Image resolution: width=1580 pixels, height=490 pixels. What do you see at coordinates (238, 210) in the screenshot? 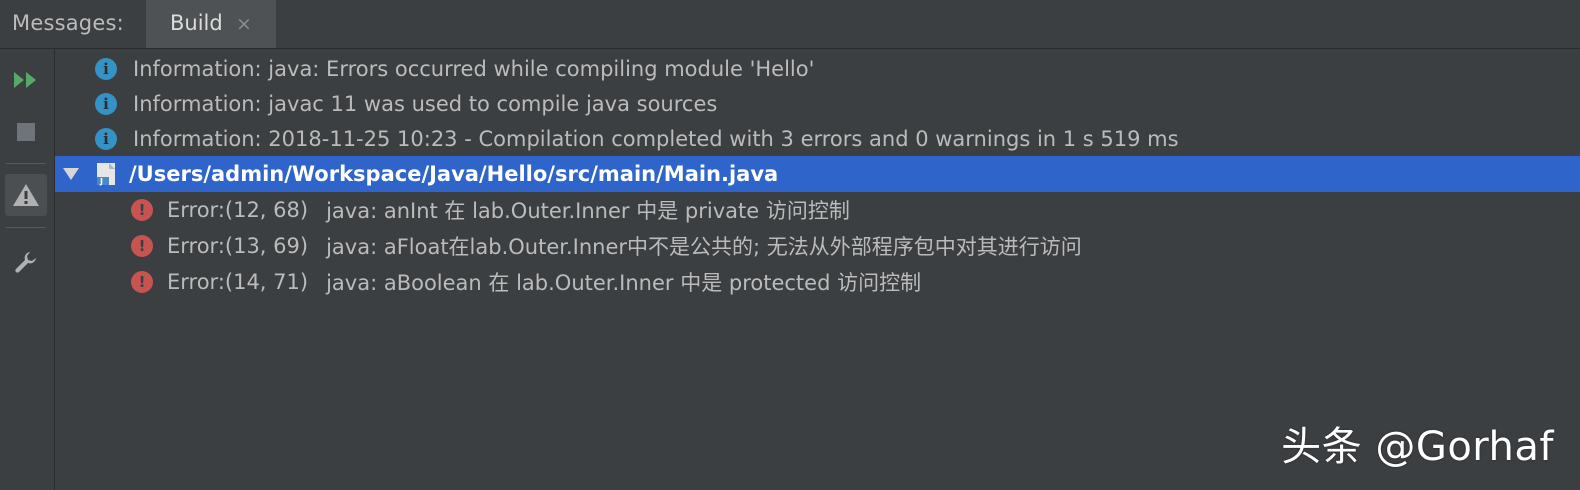
I see `error-location: Error:(12, 68)` at bounding box center [238, 210].